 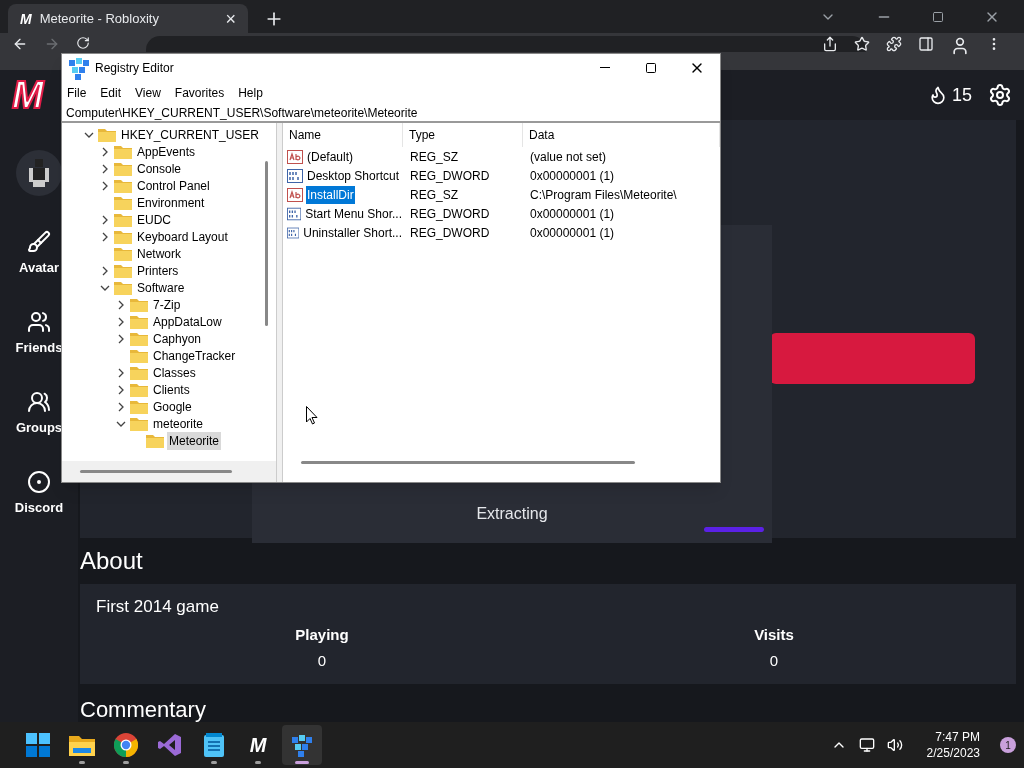 I want to click on side-panel-icon, so click(x=926, y=44).